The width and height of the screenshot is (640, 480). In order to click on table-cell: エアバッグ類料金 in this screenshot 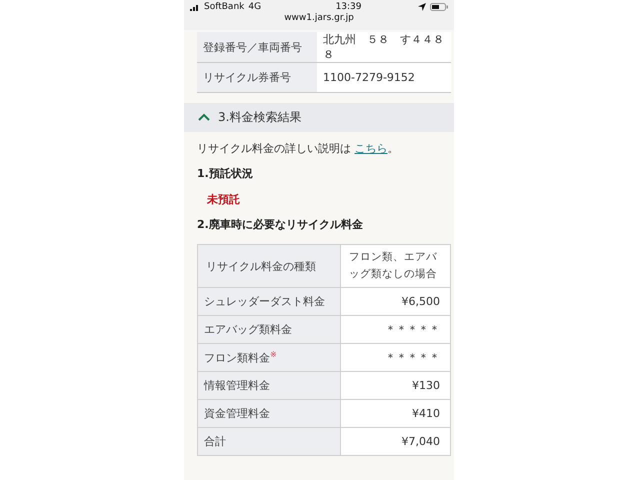, I will do `click(269, 330)`.